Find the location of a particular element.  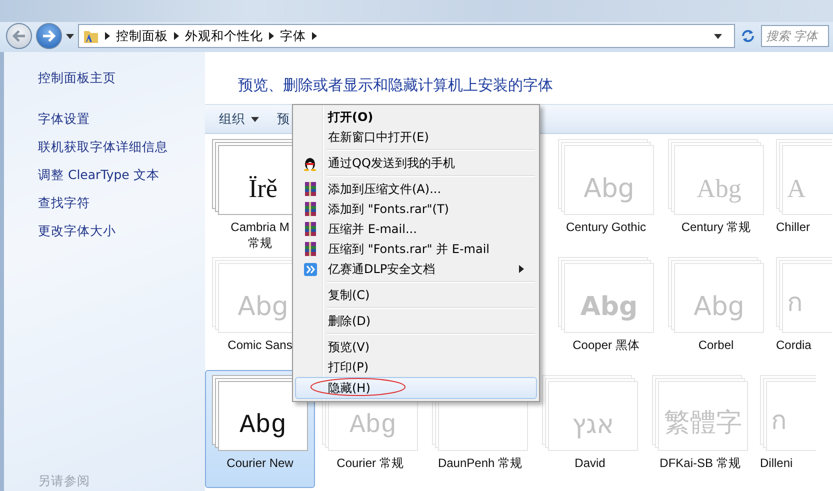

submenu-arrow-icon is located at coordinates (521, 269).